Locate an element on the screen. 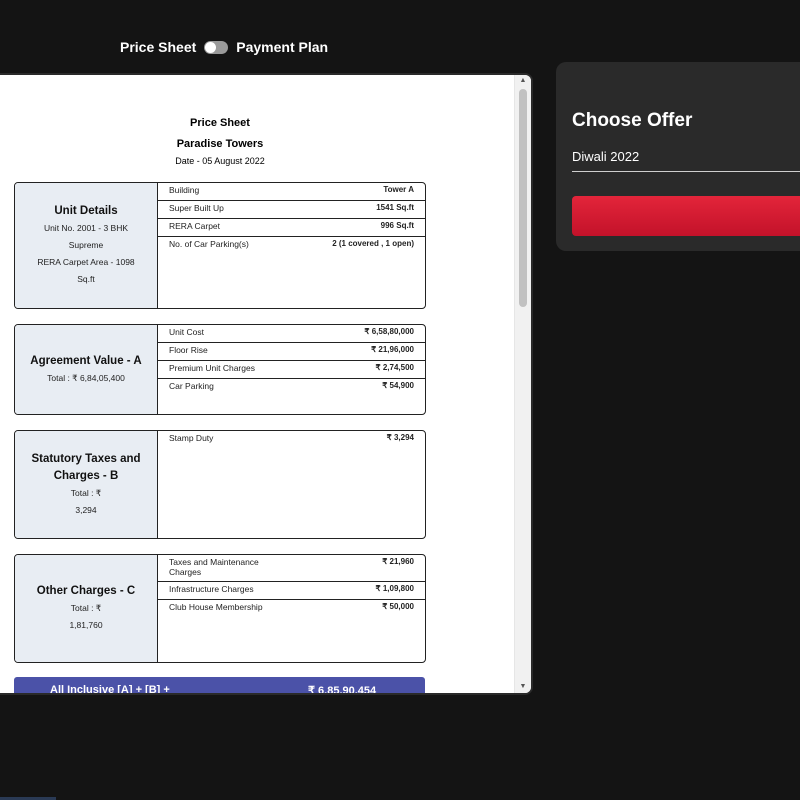  table-row: Infrastructure Charges ₹ 1,09,800 is located at coordinates (291, 591).